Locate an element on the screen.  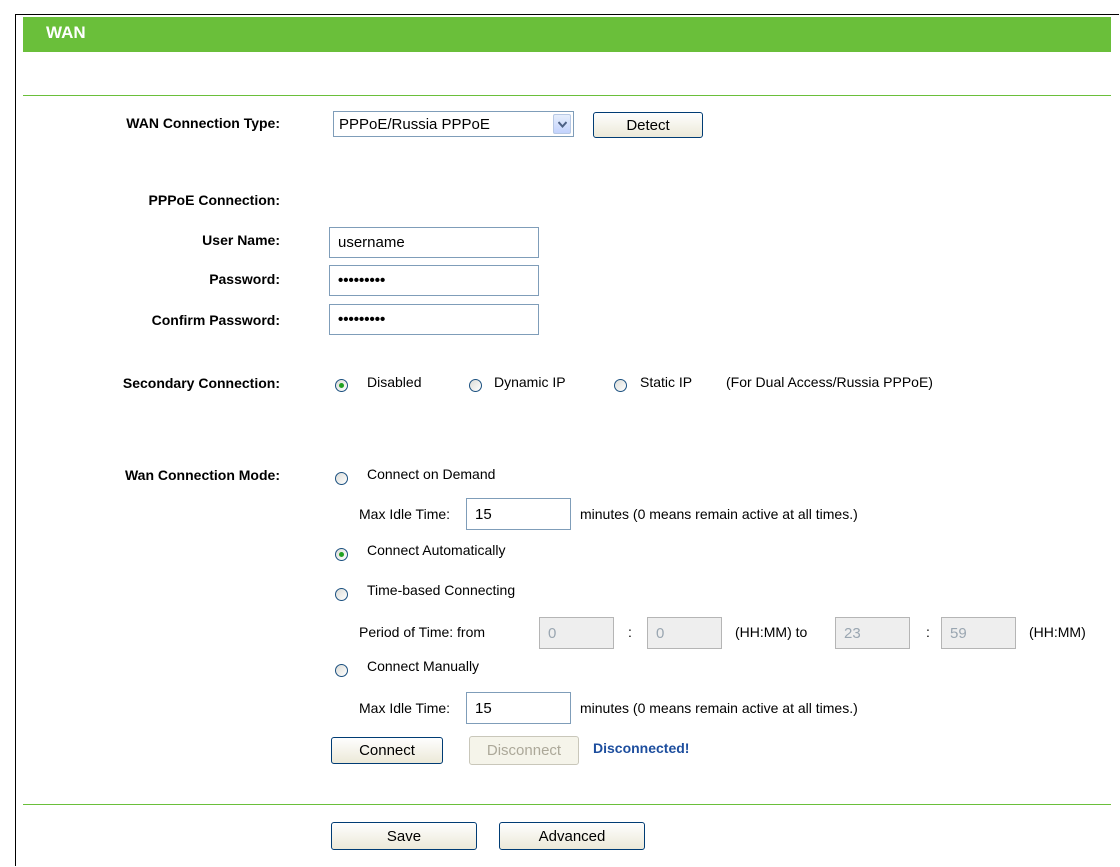
time-unit-label: (HH:MM) is located at coordinates (1057, 632).